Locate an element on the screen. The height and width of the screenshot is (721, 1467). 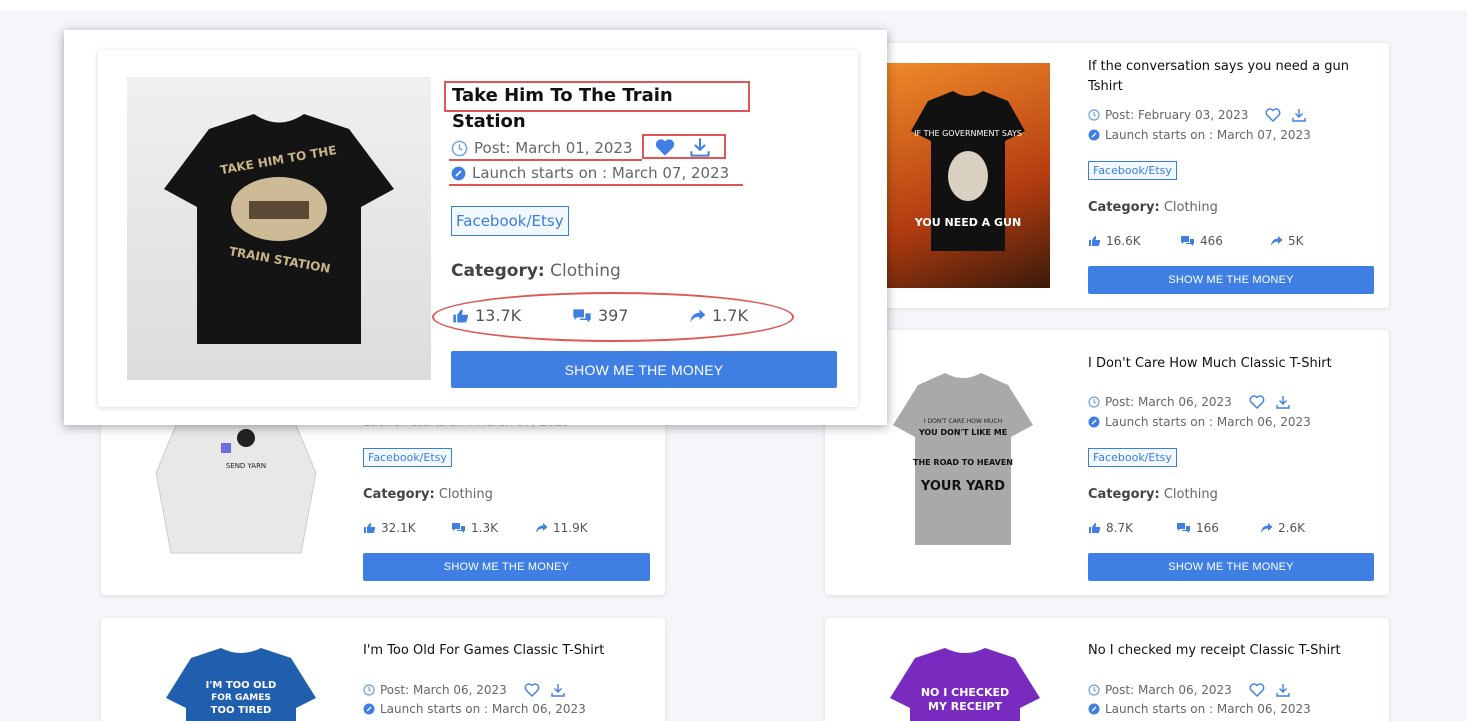
featured-product-image: TAKE HIM TO THE TRAIN STATION is located at coordinates (279, 228).